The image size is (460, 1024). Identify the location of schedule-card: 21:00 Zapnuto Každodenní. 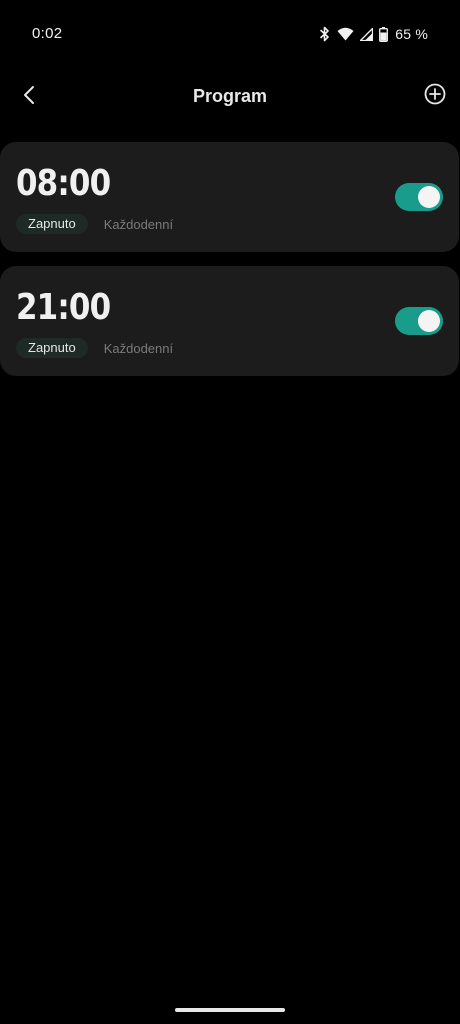
(229, 321).